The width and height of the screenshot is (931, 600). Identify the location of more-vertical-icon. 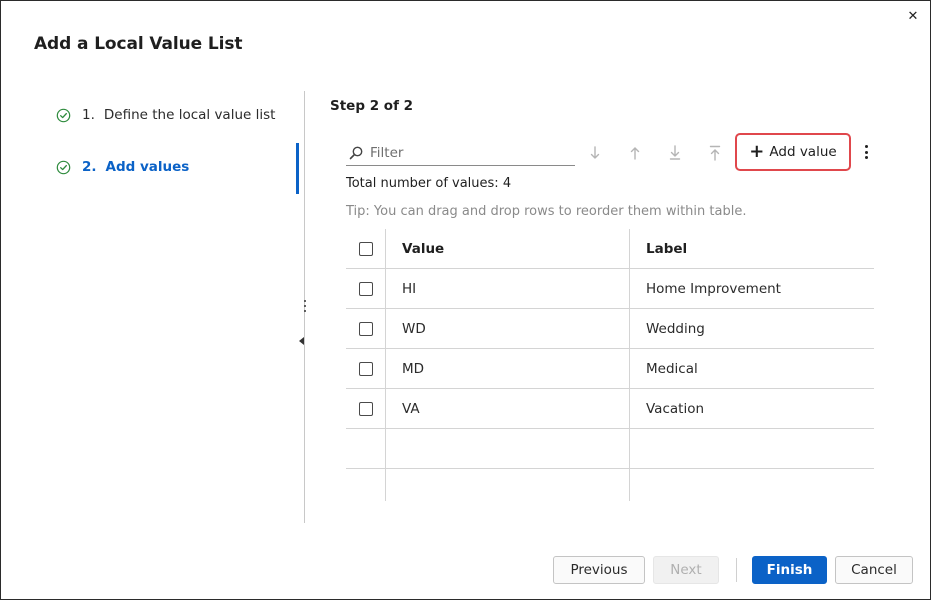
(866, 153).